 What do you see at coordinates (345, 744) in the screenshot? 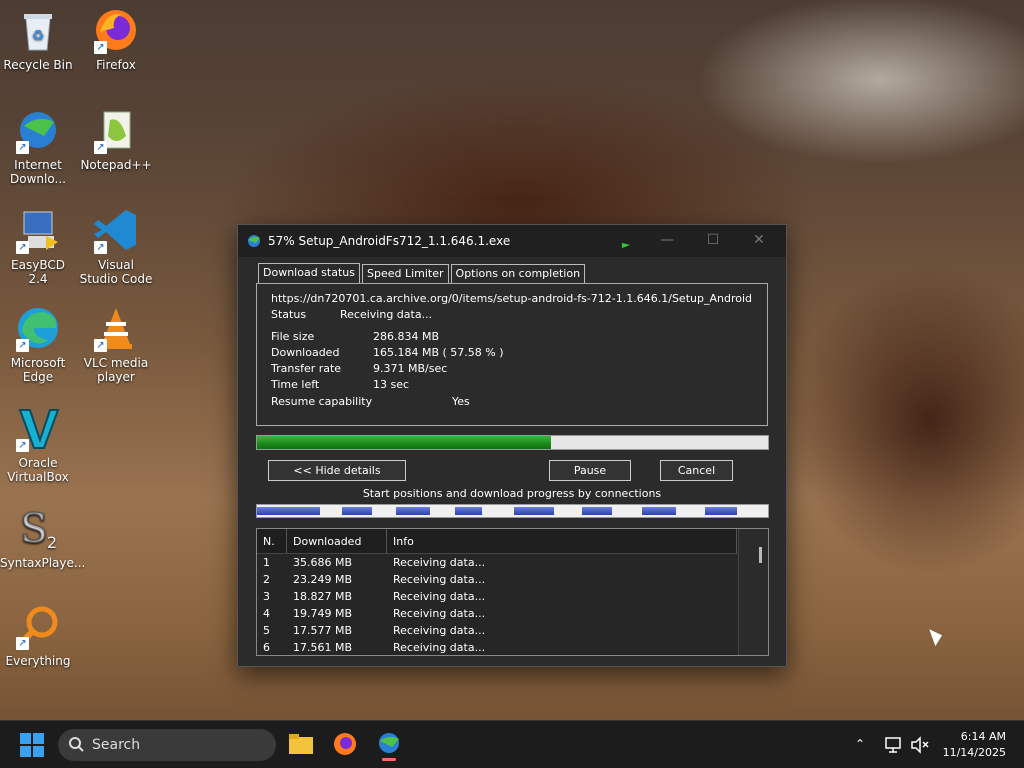
I see `firefox-taskbar-icon` at bounding box center [345, 744].